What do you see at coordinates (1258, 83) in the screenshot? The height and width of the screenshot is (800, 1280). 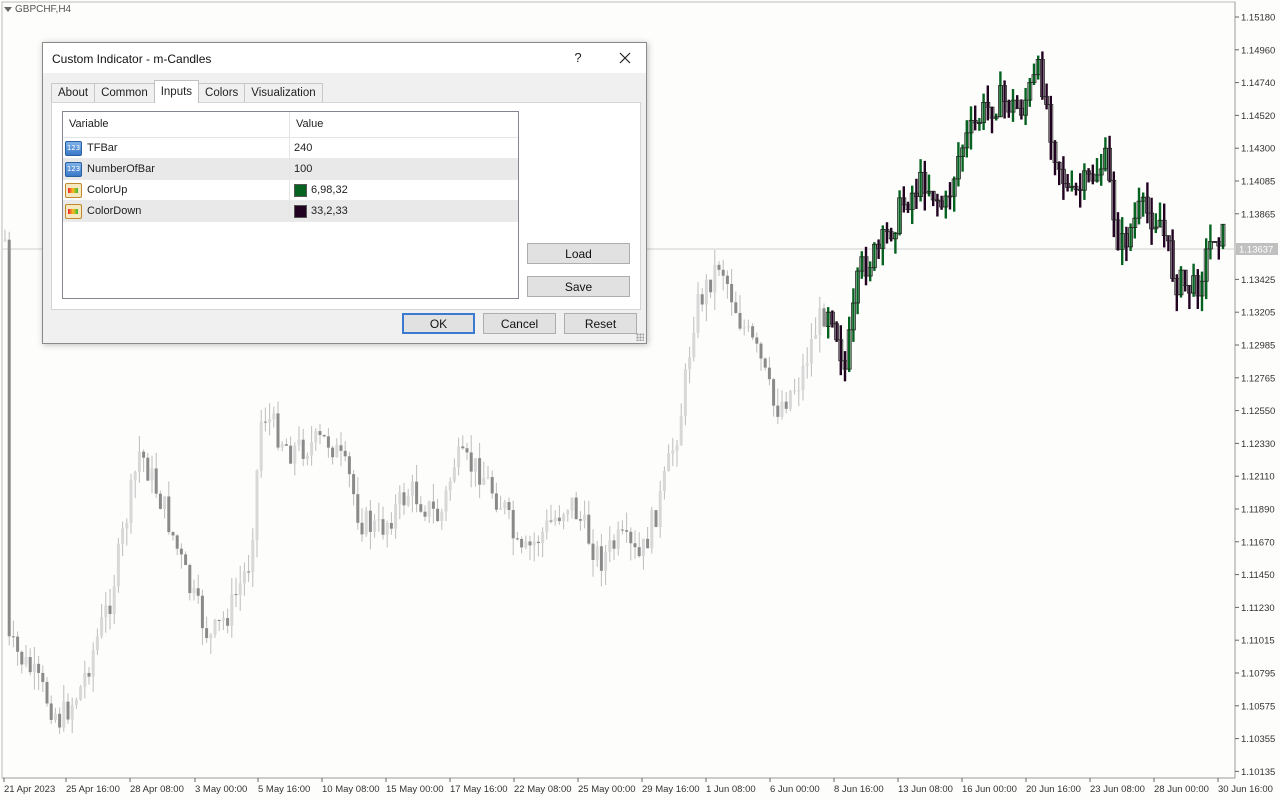 I see `price-tick-label: 1.14740` at bounding box center [1258, 83].